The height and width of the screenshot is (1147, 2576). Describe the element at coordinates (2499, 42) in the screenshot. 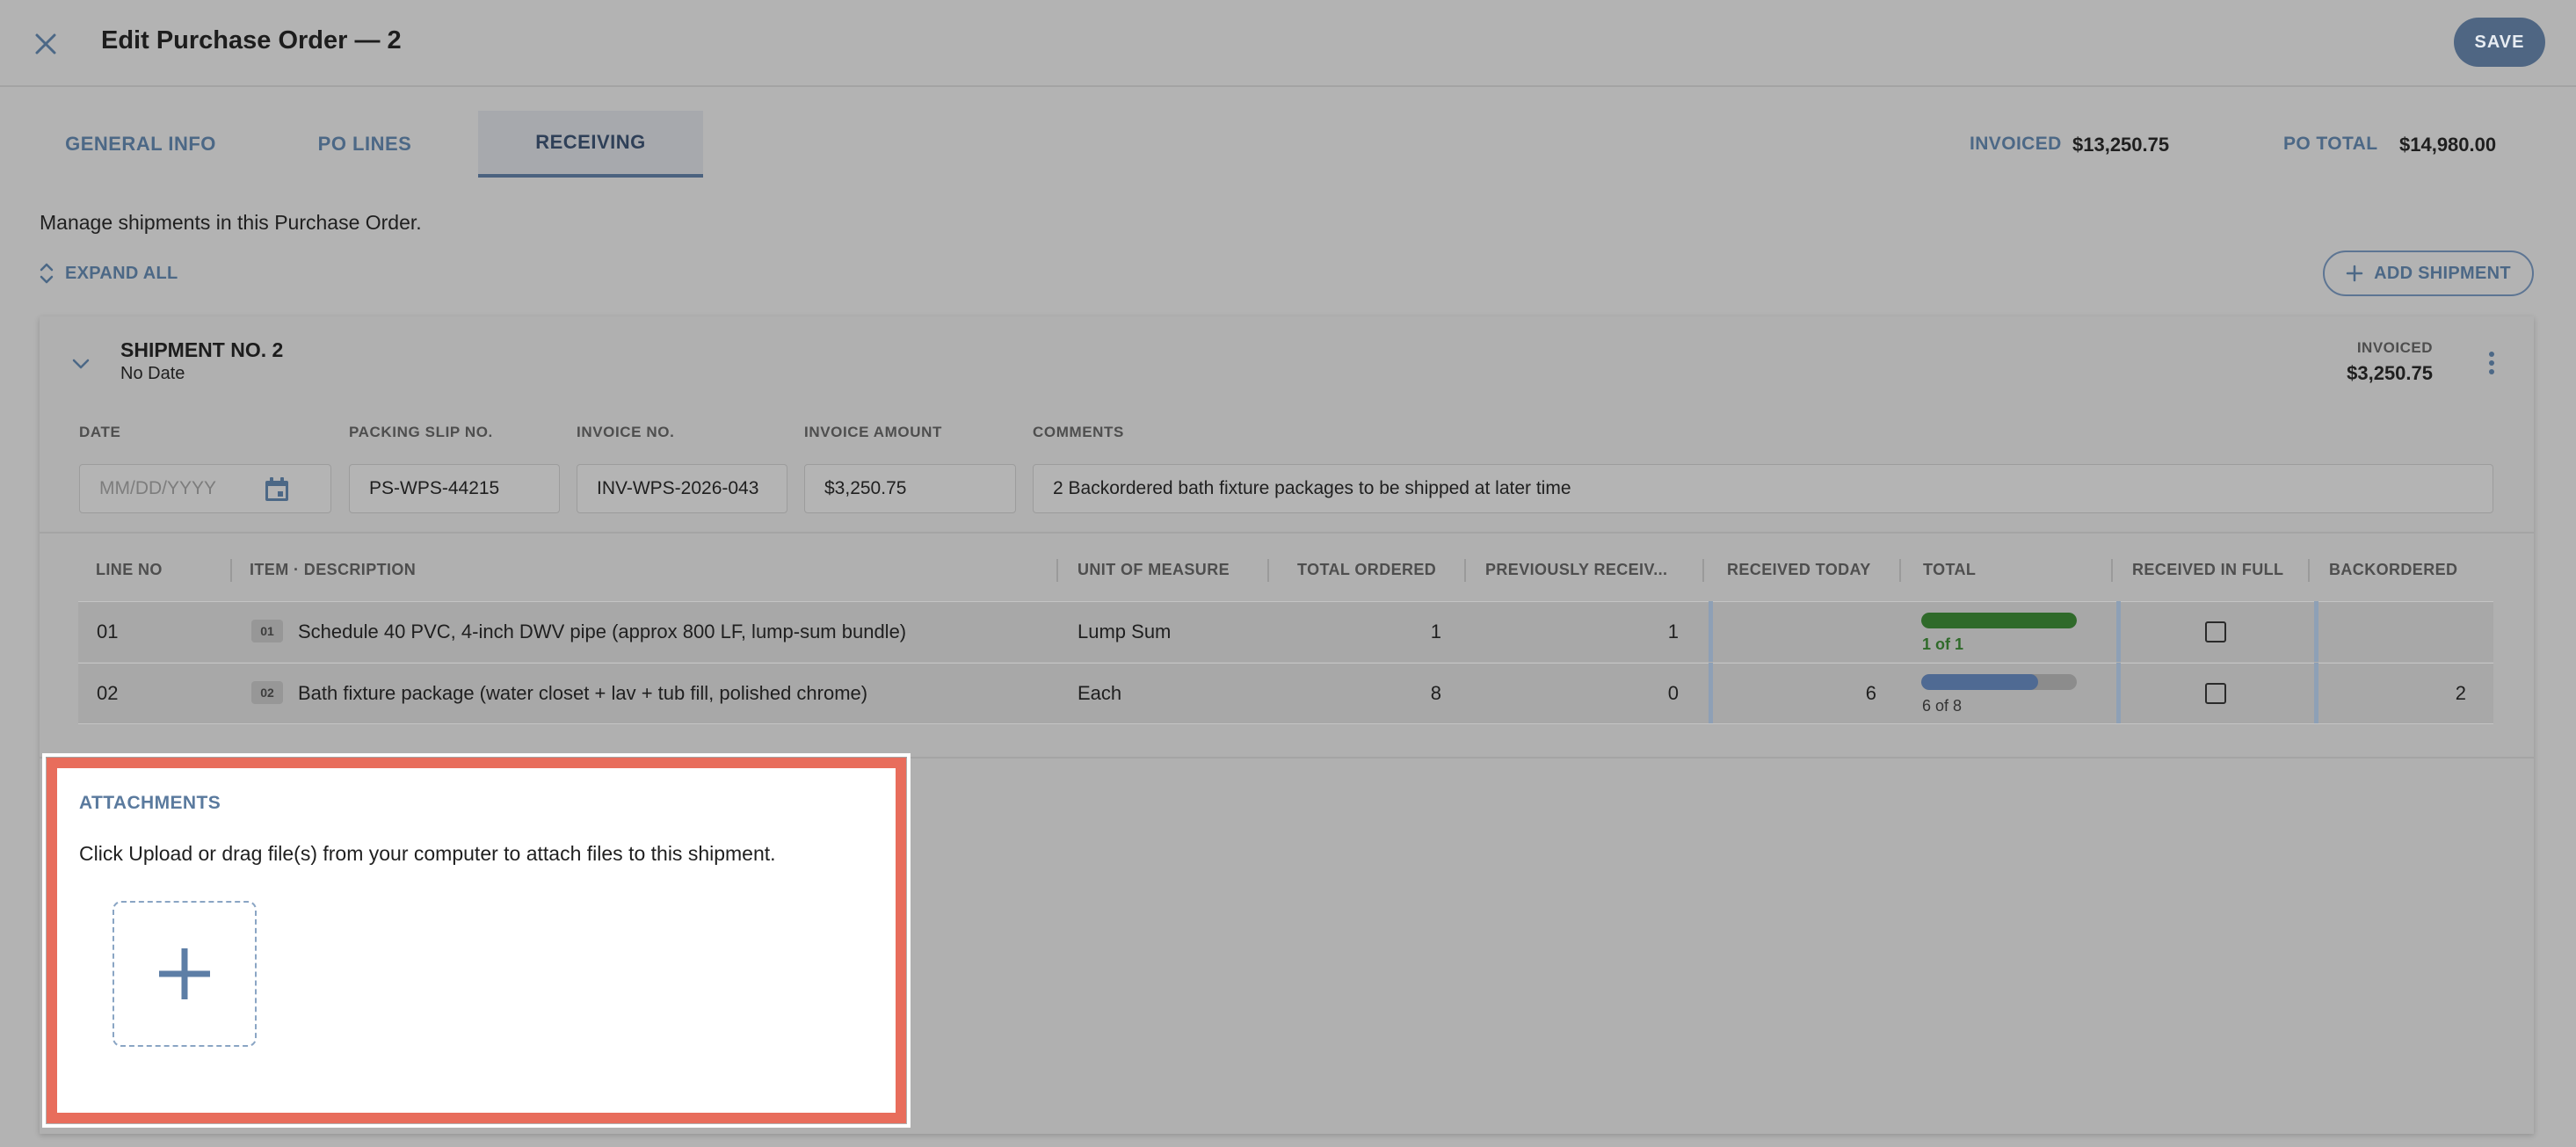

I see `save-button: SAVE` at that location.